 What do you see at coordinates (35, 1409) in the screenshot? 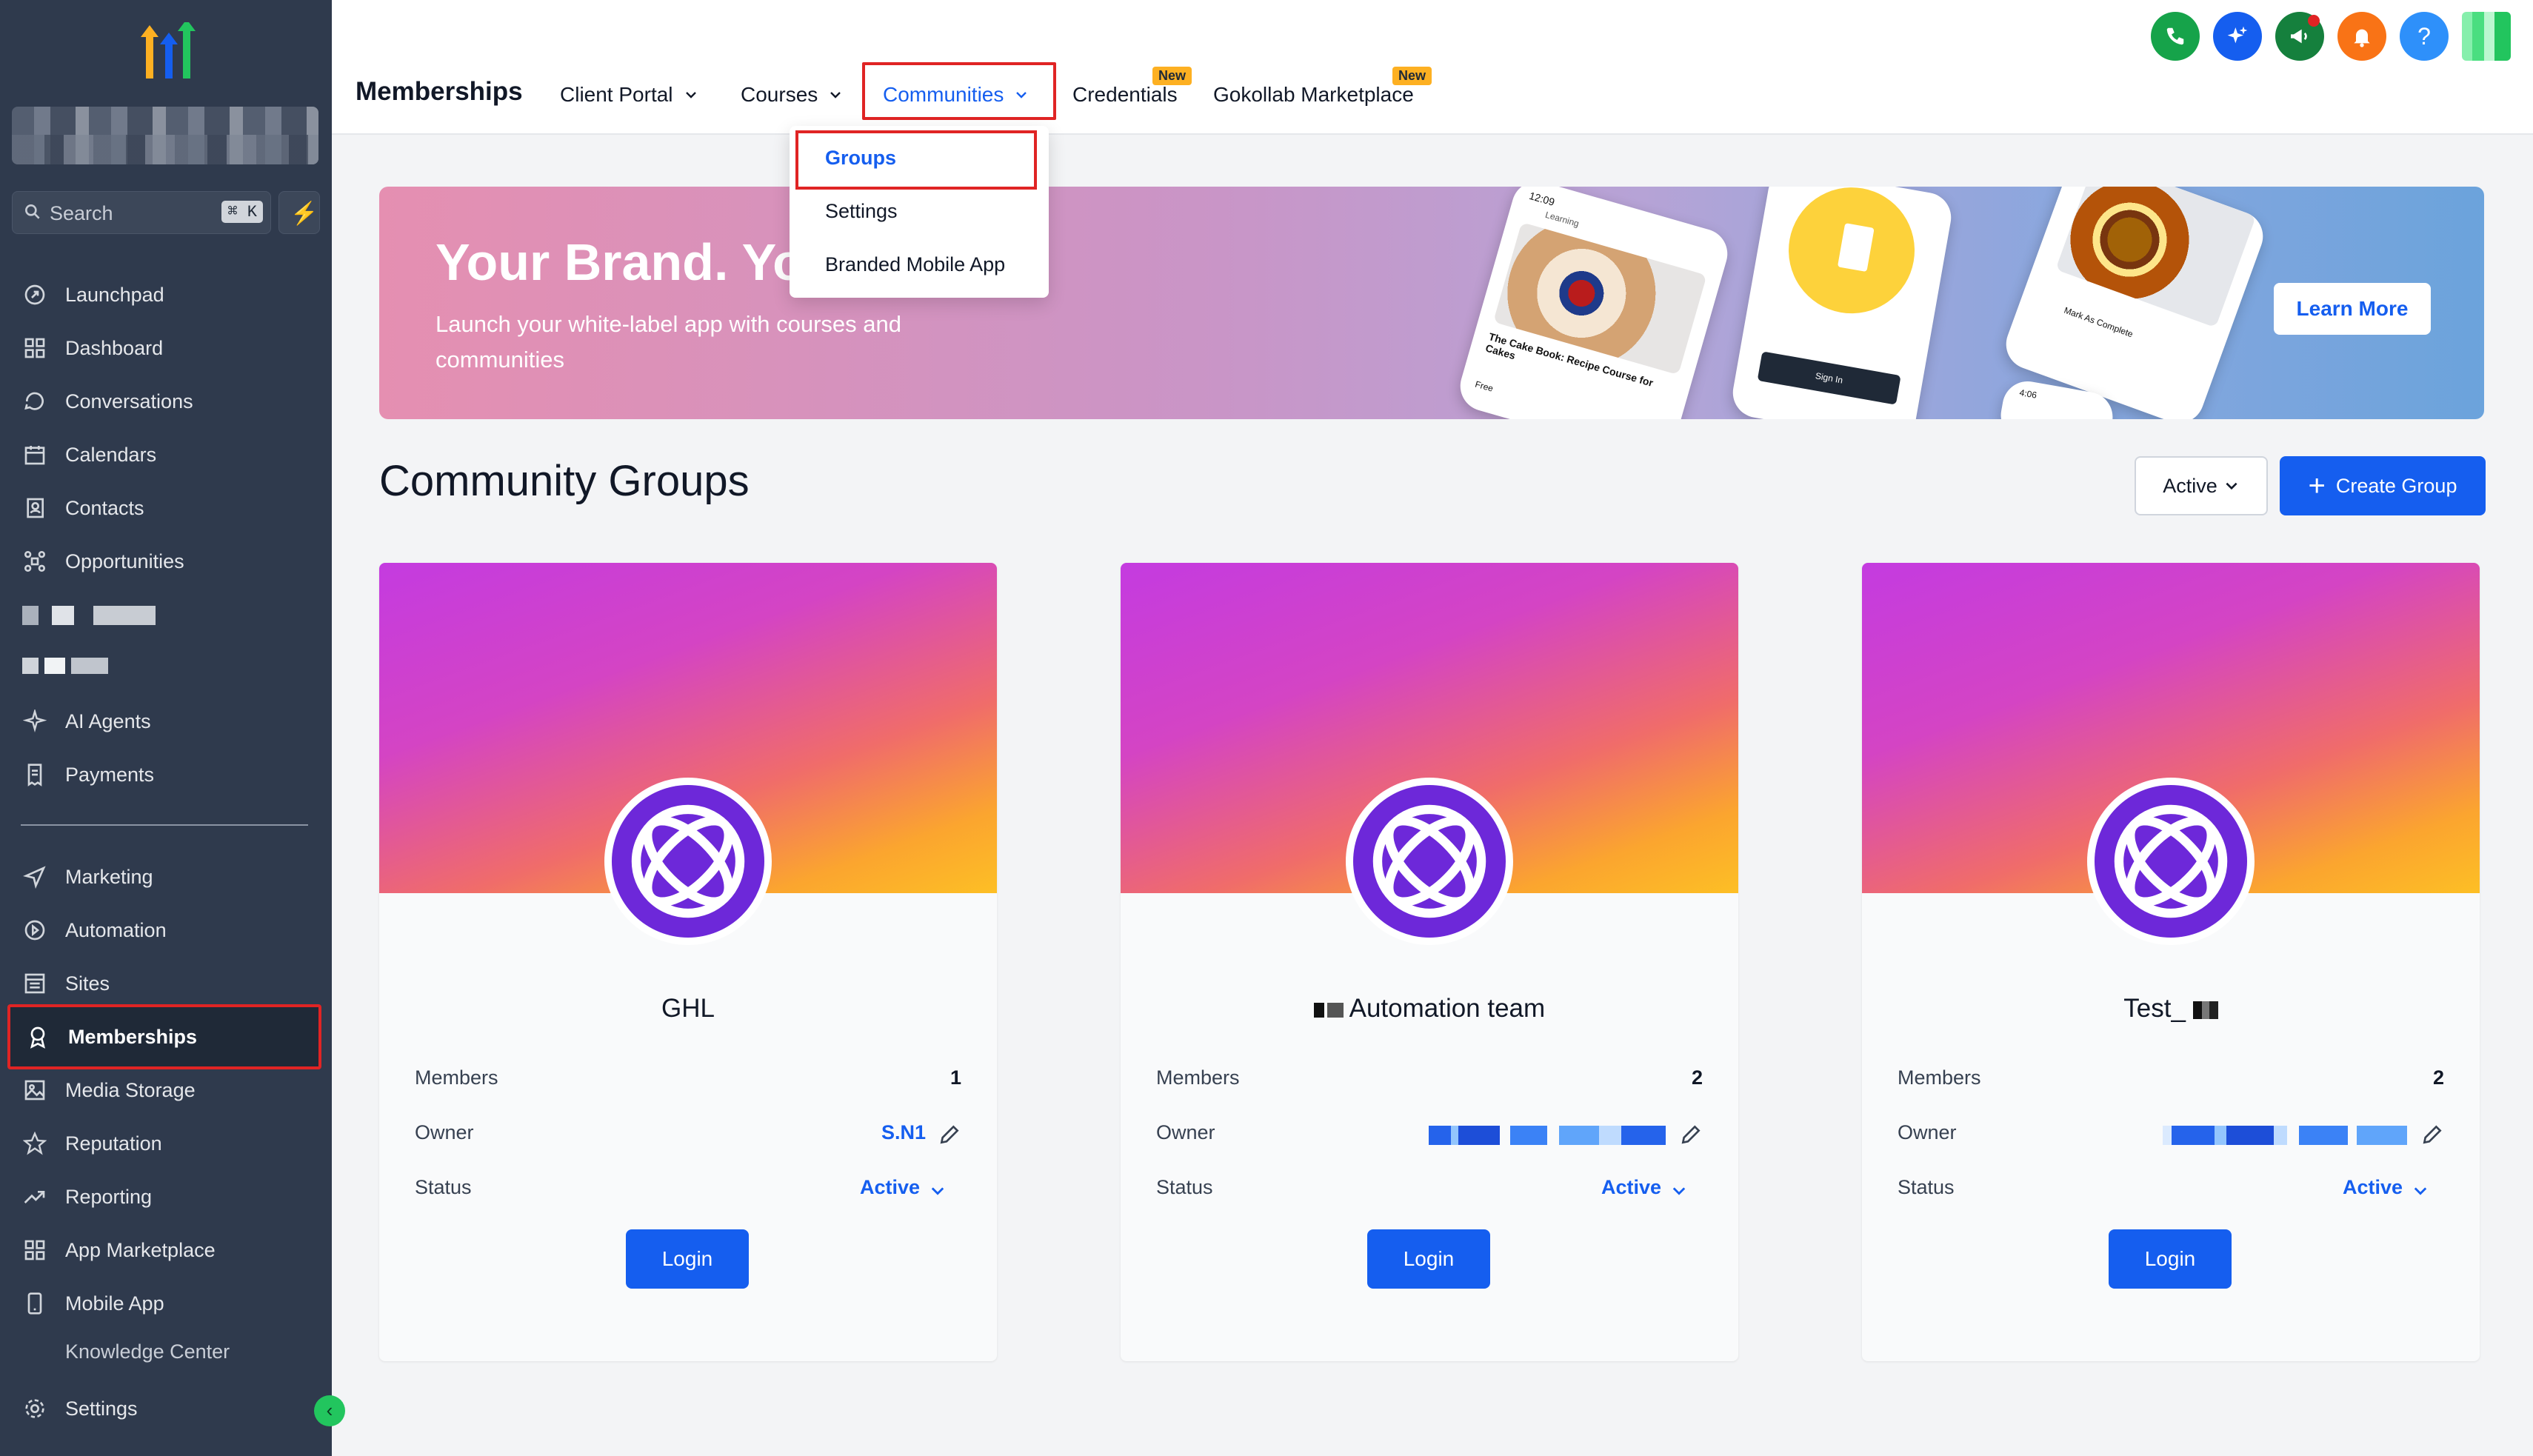
I see `gear-icon` at bounding box center [35, 1409].